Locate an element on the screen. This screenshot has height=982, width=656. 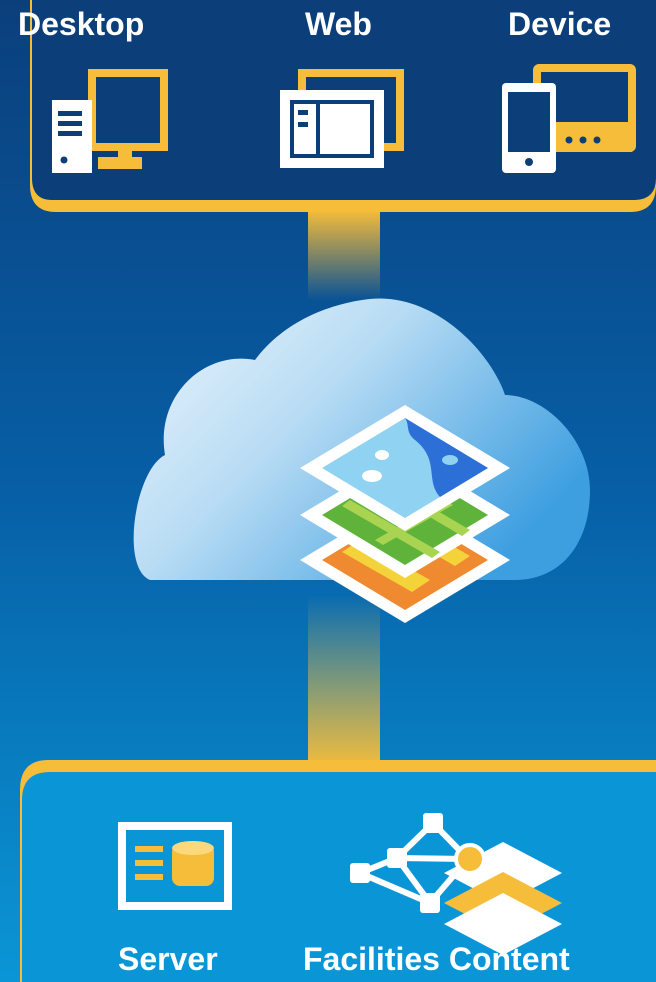
server-label: Server is located at coordinates (168, 959).